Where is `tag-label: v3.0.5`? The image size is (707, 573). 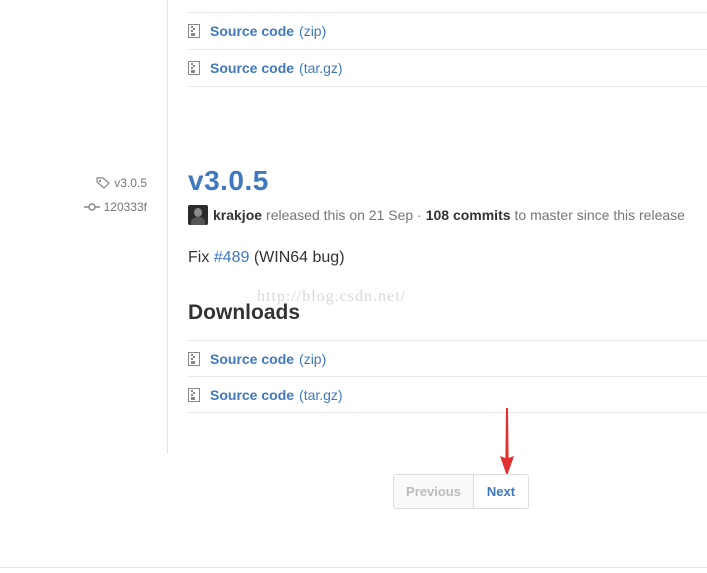 tag-label: v3.0.5 is located at coordinates (130, 183).